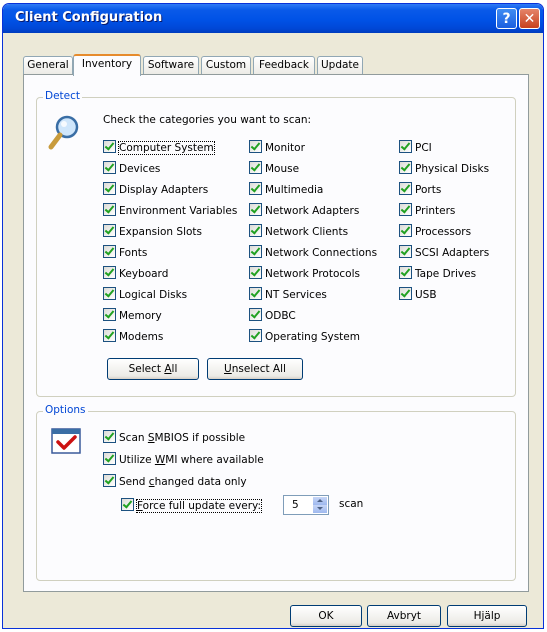 This screenshot has height=632, width=547. I want to click on checkbox-logical-disks: Logical Disks, so click(145, 294).